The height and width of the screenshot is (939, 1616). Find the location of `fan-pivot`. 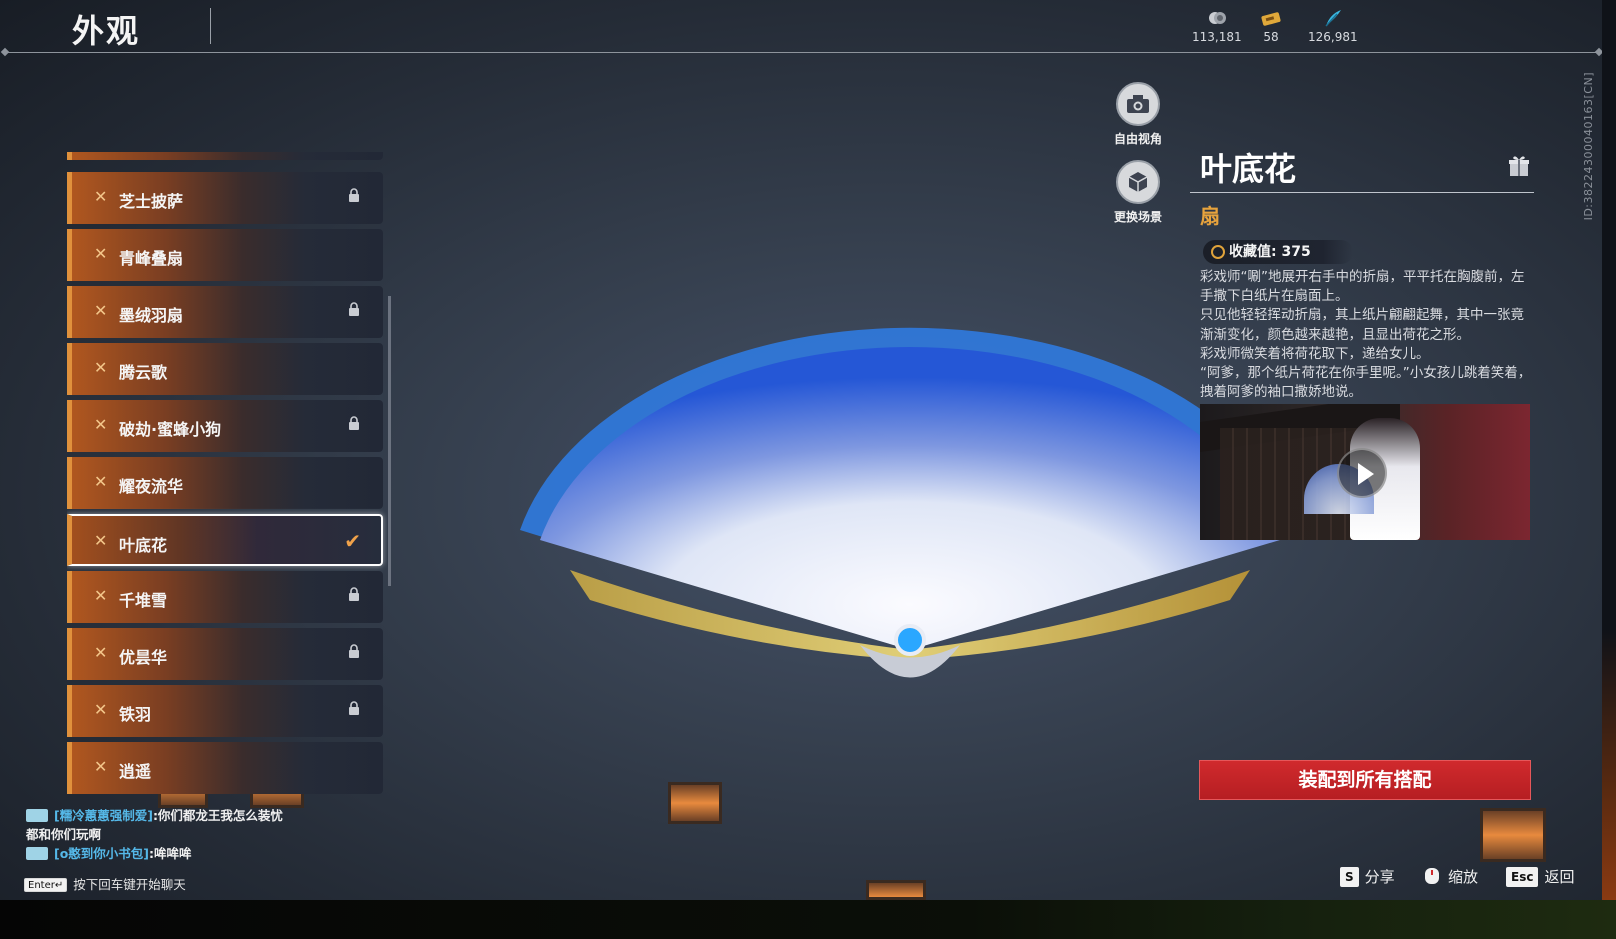

fan-pivot is located at coordinates (910, 640).